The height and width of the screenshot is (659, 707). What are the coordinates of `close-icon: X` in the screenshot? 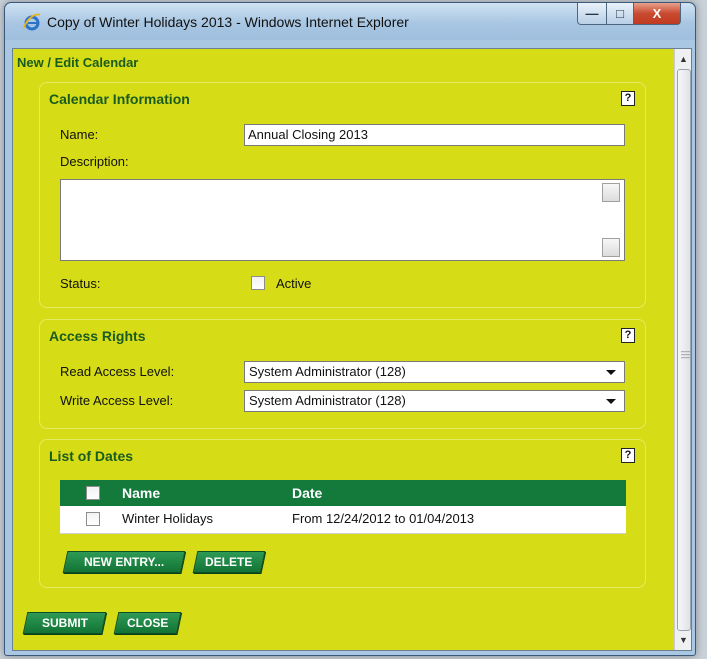 It's located at (657, 13).